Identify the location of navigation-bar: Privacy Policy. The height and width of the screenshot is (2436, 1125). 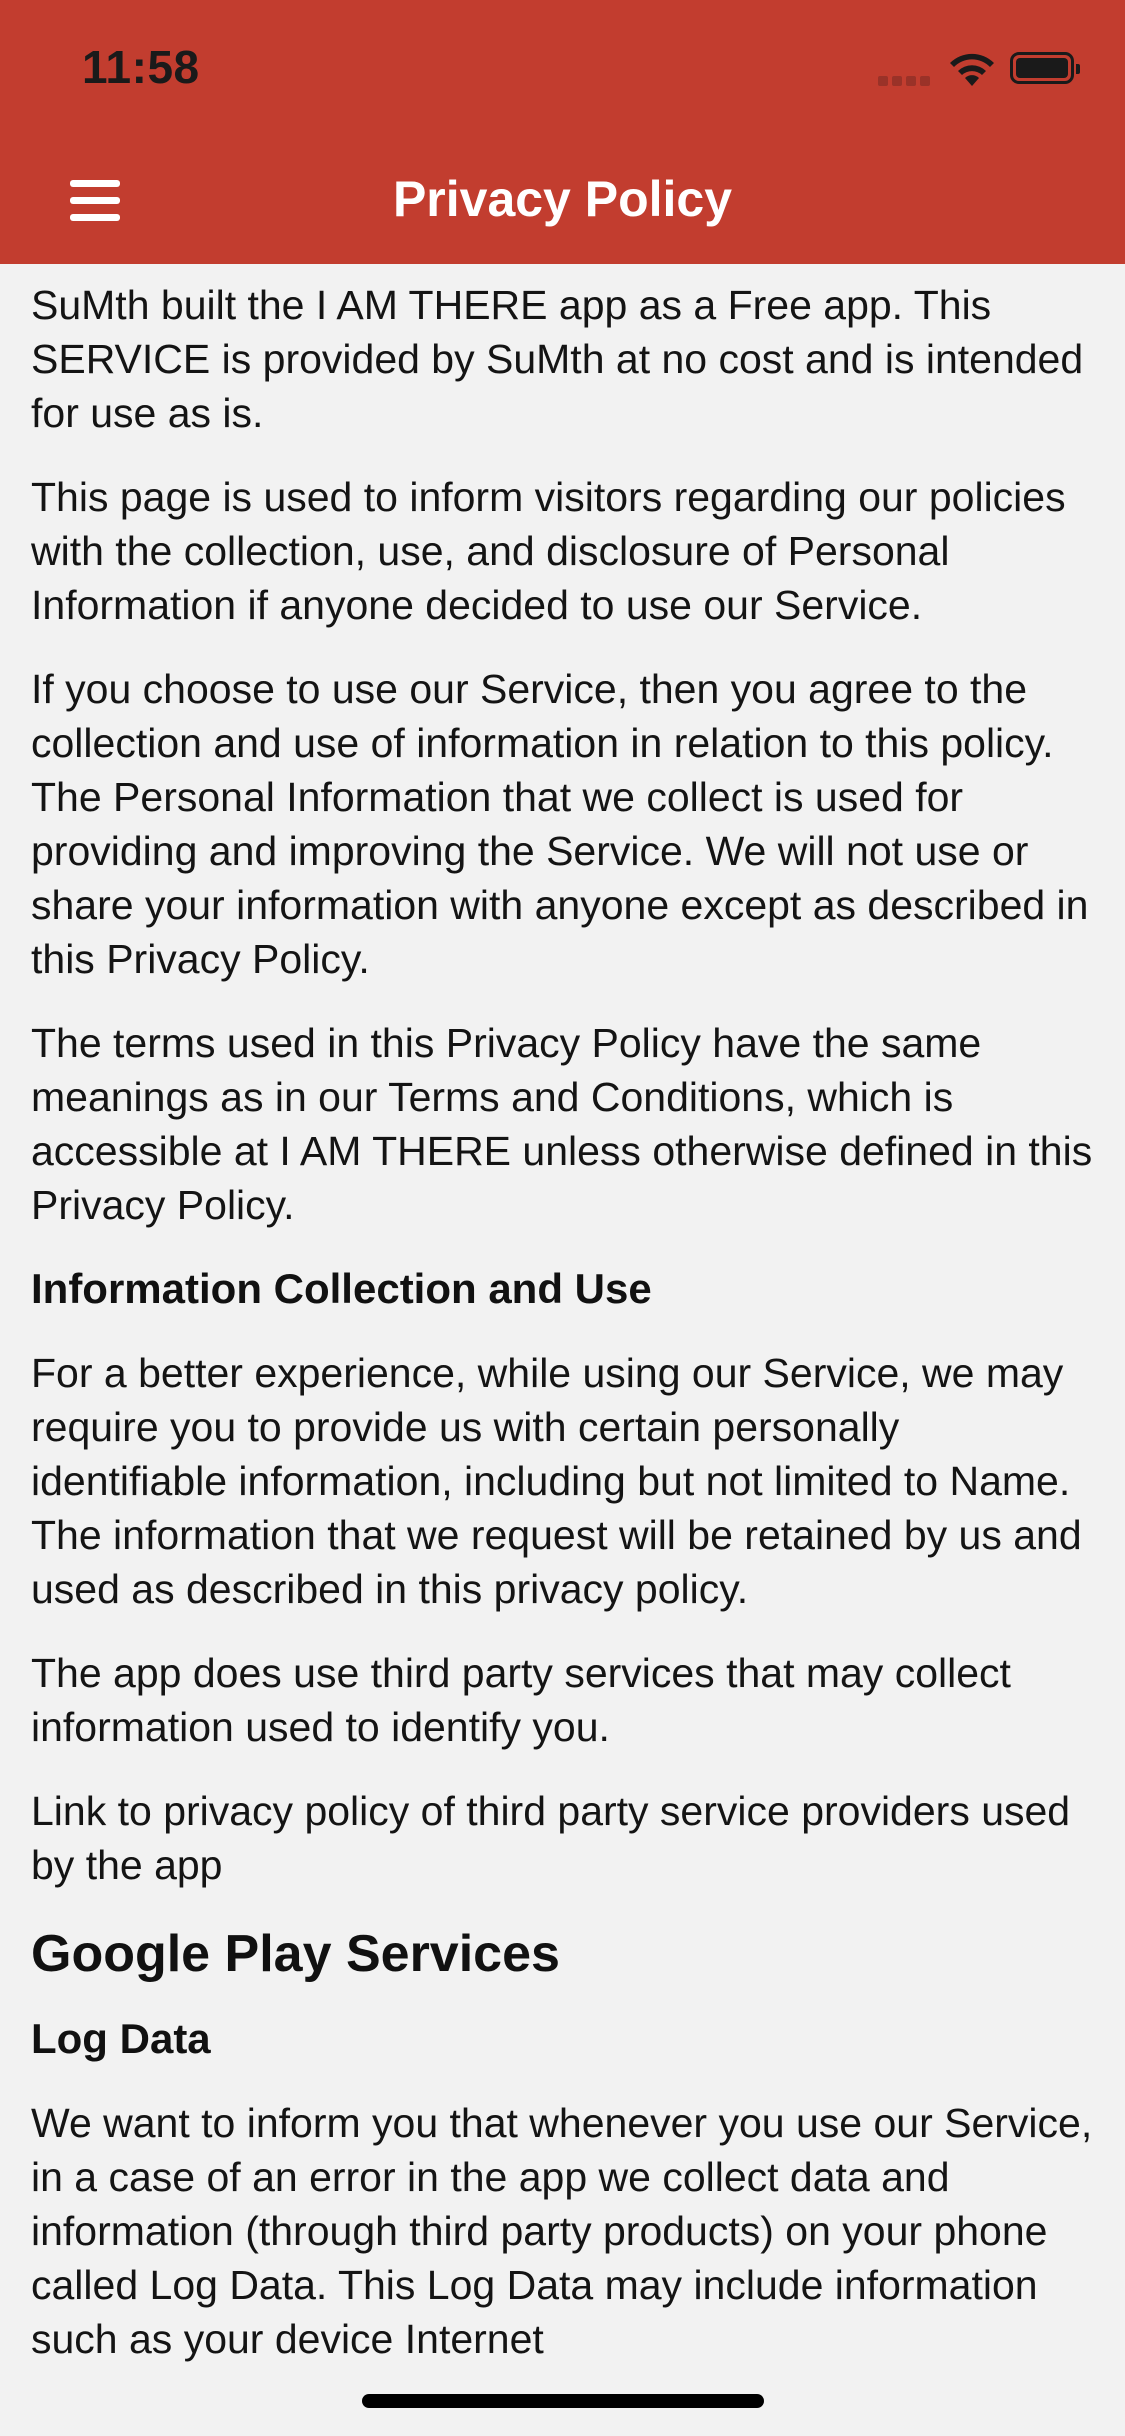
(562, 198).